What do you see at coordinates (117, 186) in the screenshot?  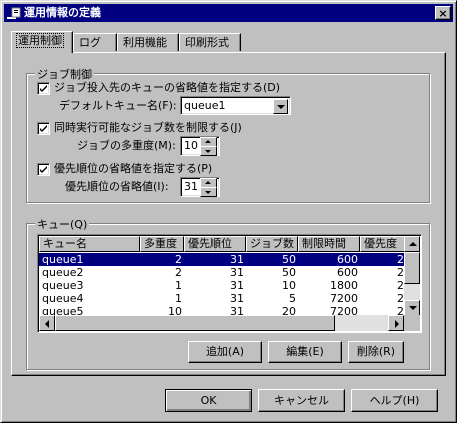 I see `priority-label: 優先順位の省略値(I):` at bounding box center [117, 186].